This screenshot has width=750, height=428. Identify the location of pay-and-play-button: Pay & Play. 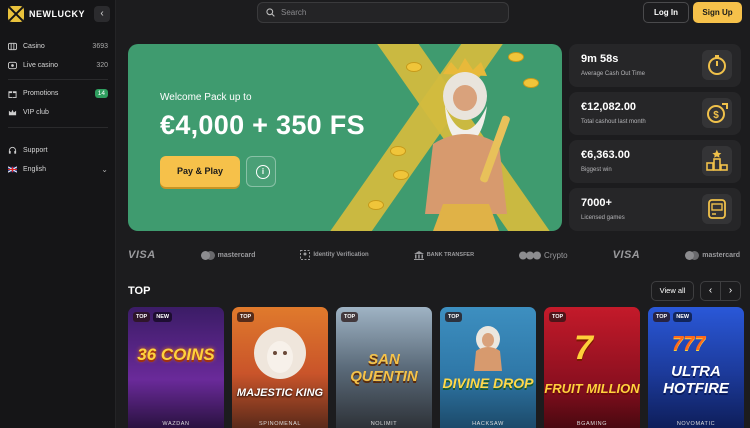
(200, 171).